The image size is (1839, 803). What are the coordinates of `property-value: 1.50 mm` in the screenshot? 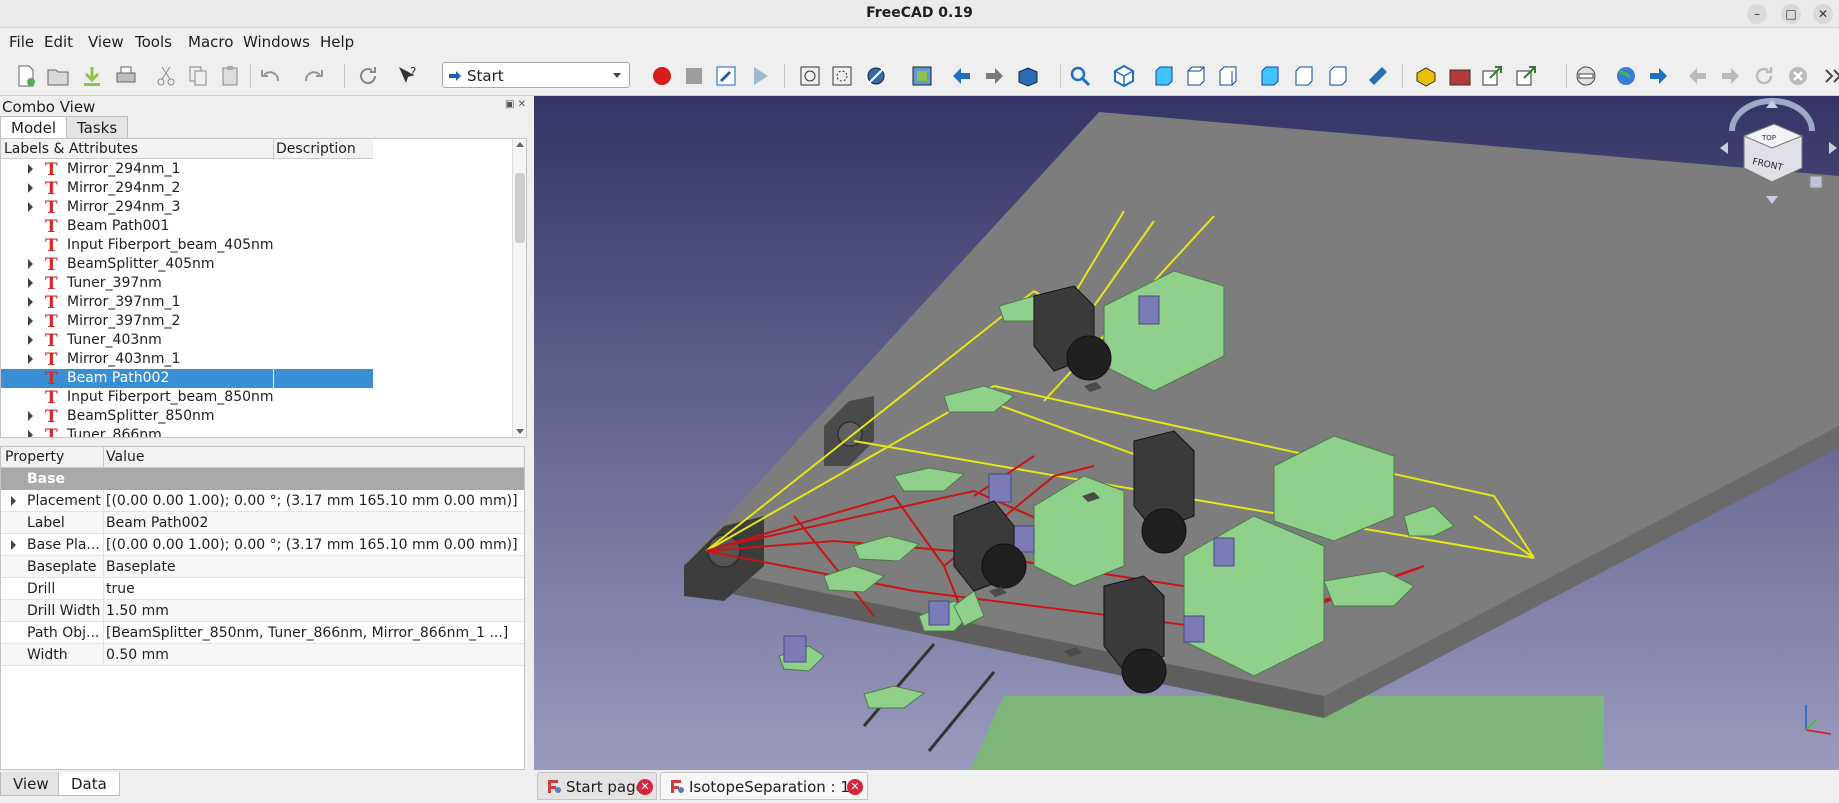 It's located at (137, 611).